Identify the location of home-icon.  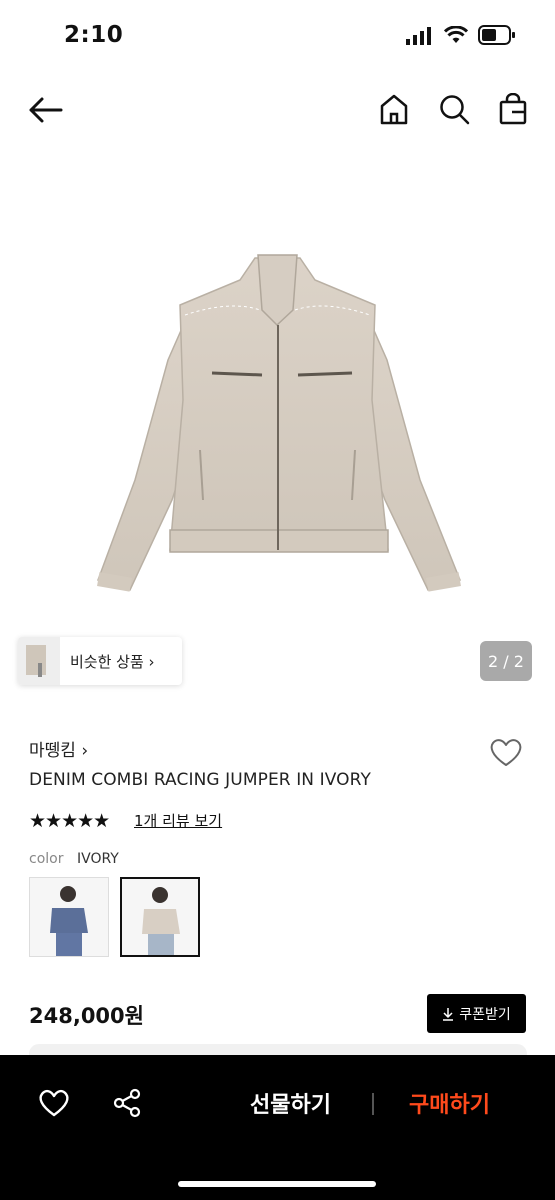
(394, 109).